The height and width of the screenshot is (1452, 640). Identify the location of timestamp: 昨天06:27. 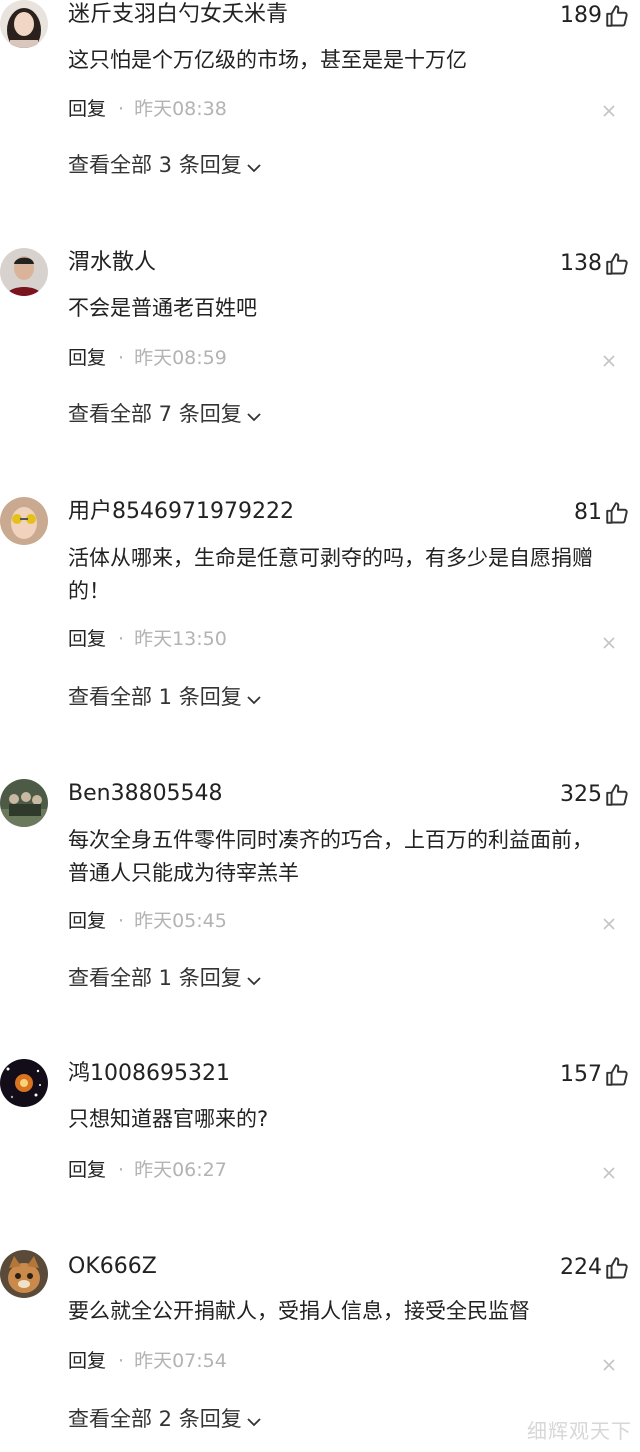
(180, 1170).